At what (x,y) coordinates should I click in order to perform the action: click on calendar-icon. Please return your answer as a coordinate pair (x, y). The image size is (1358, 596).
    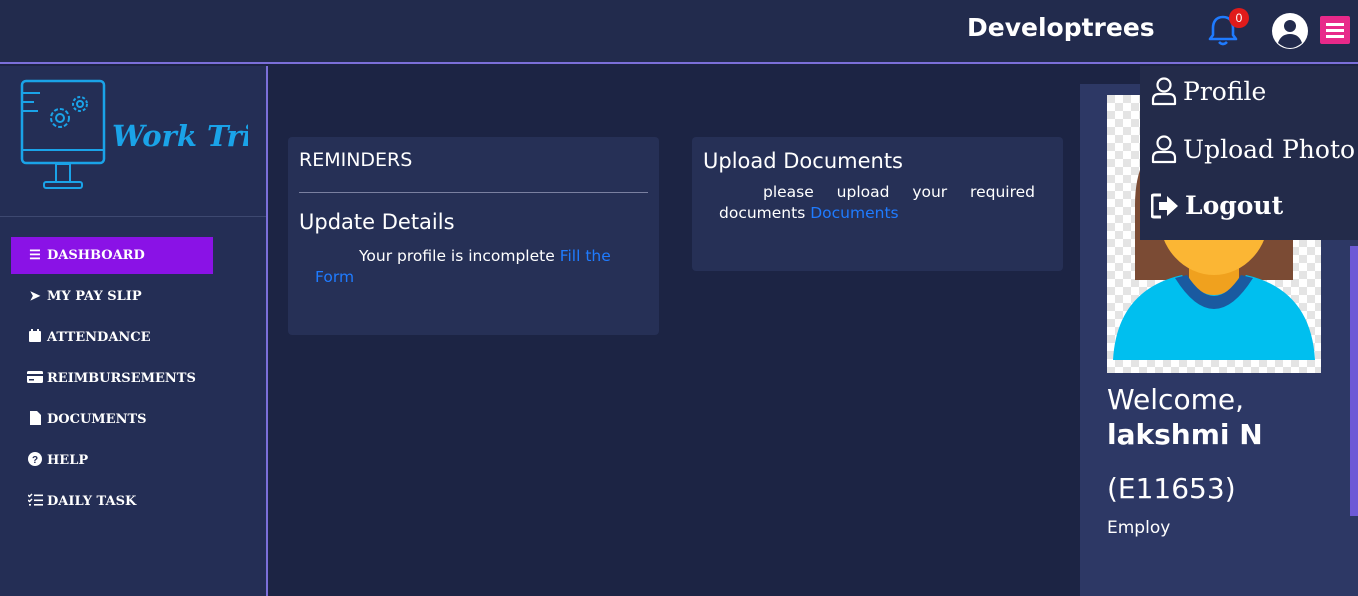
    Looking at the image, I should click on (35, 337).